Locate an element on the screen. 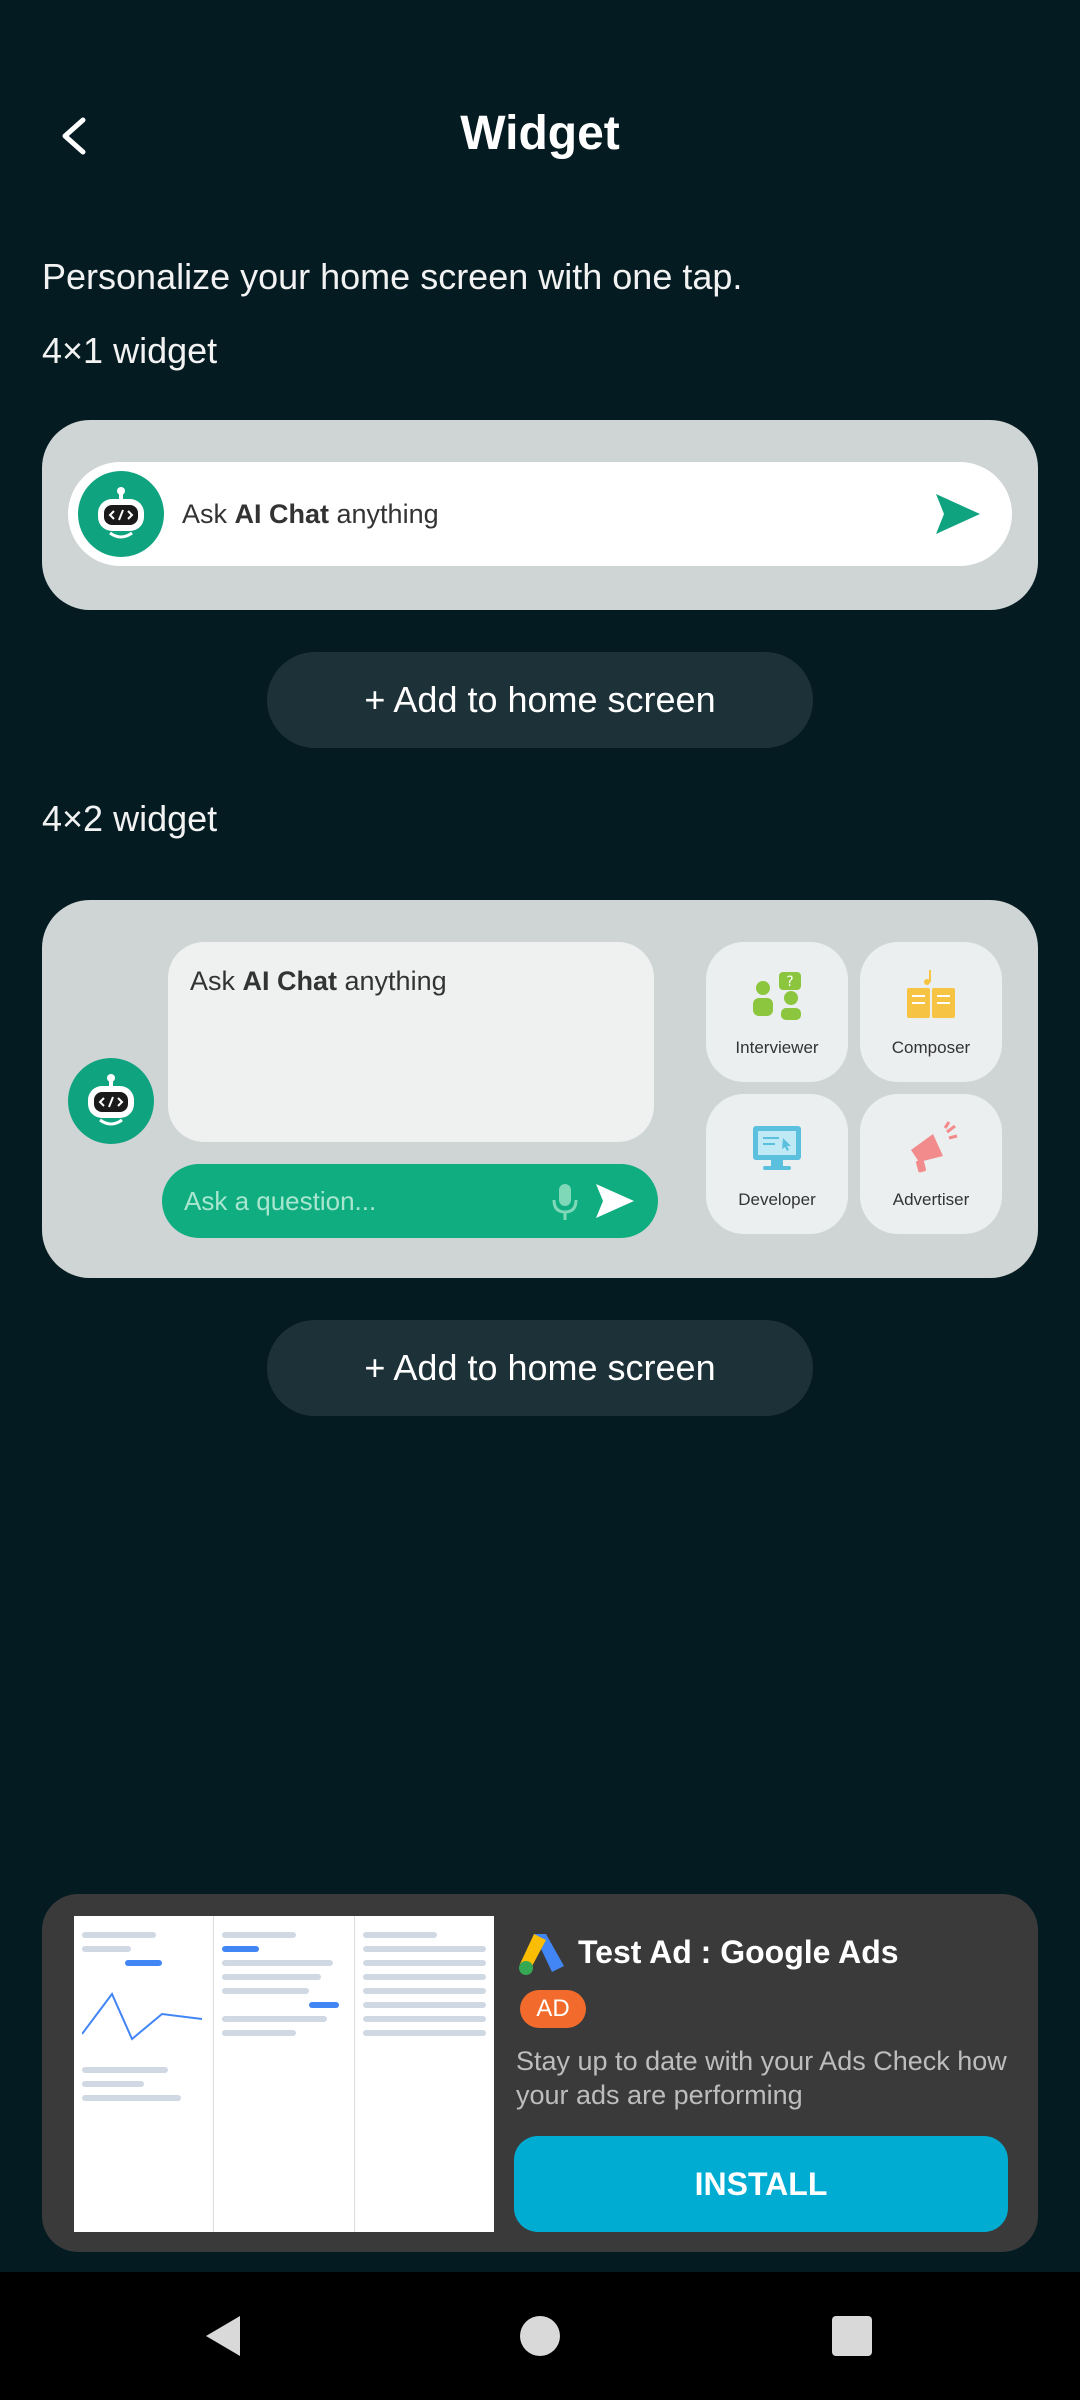 The height and width of the screenshot is (2400, 1080). tile-label: Advertiser is located at coordinates (931, 1199).